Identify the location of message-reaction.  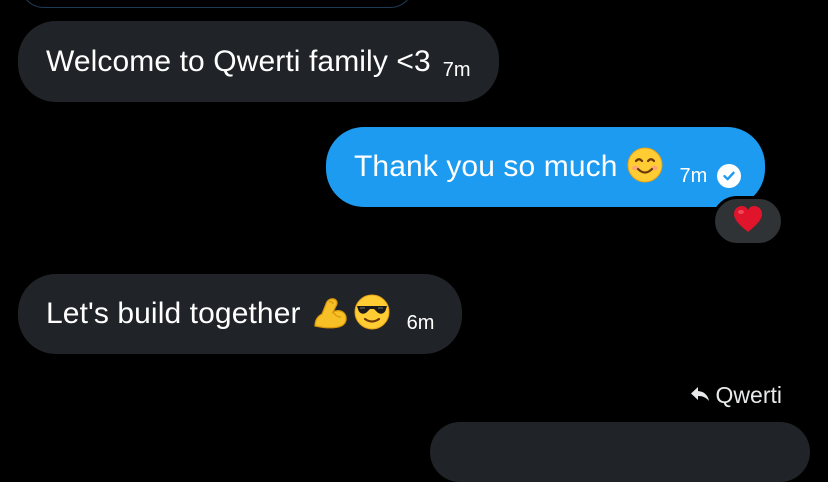
(748, 221).